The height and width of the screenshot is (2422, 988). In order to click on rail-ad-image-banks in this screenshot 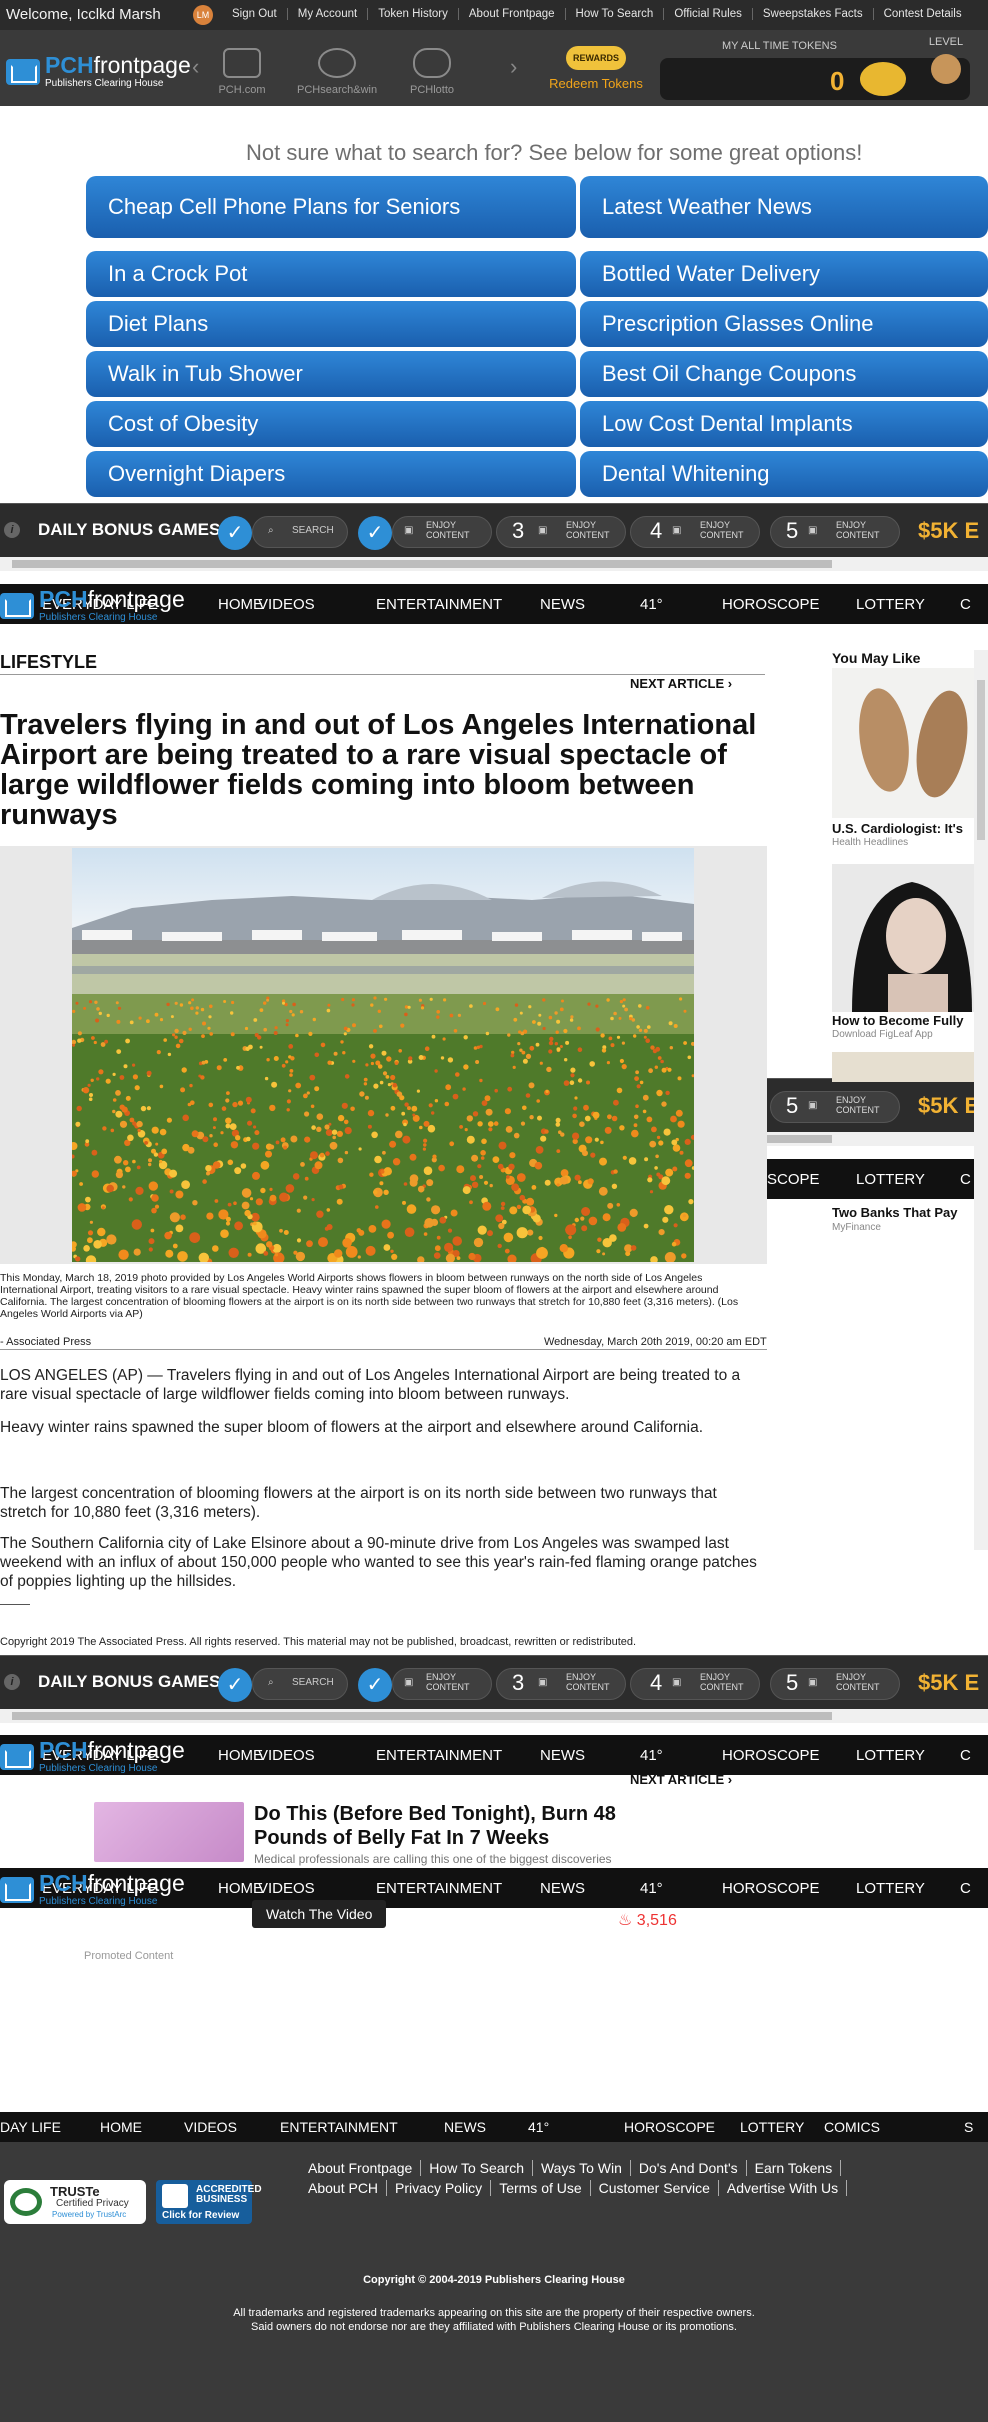, I will do `click(910, 1067)`.